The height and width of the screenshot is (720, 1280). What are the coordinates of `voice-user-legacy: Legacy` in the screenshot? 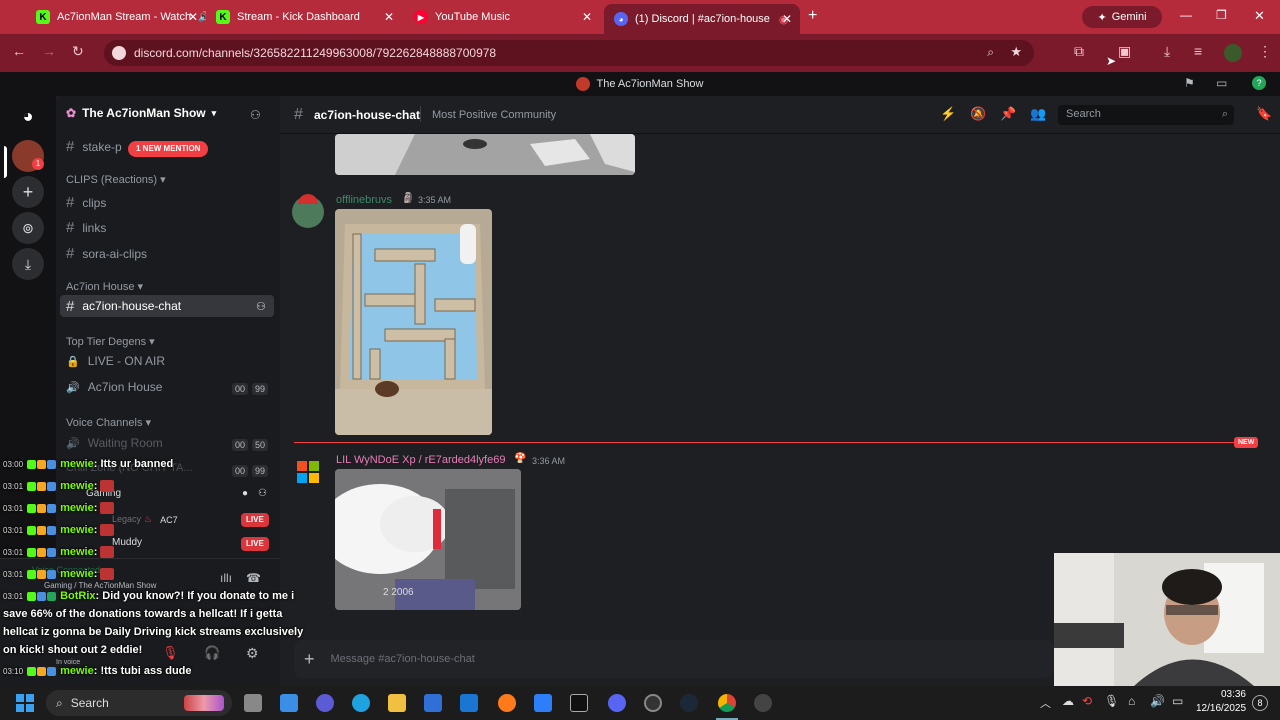 It's located at (126, 519).